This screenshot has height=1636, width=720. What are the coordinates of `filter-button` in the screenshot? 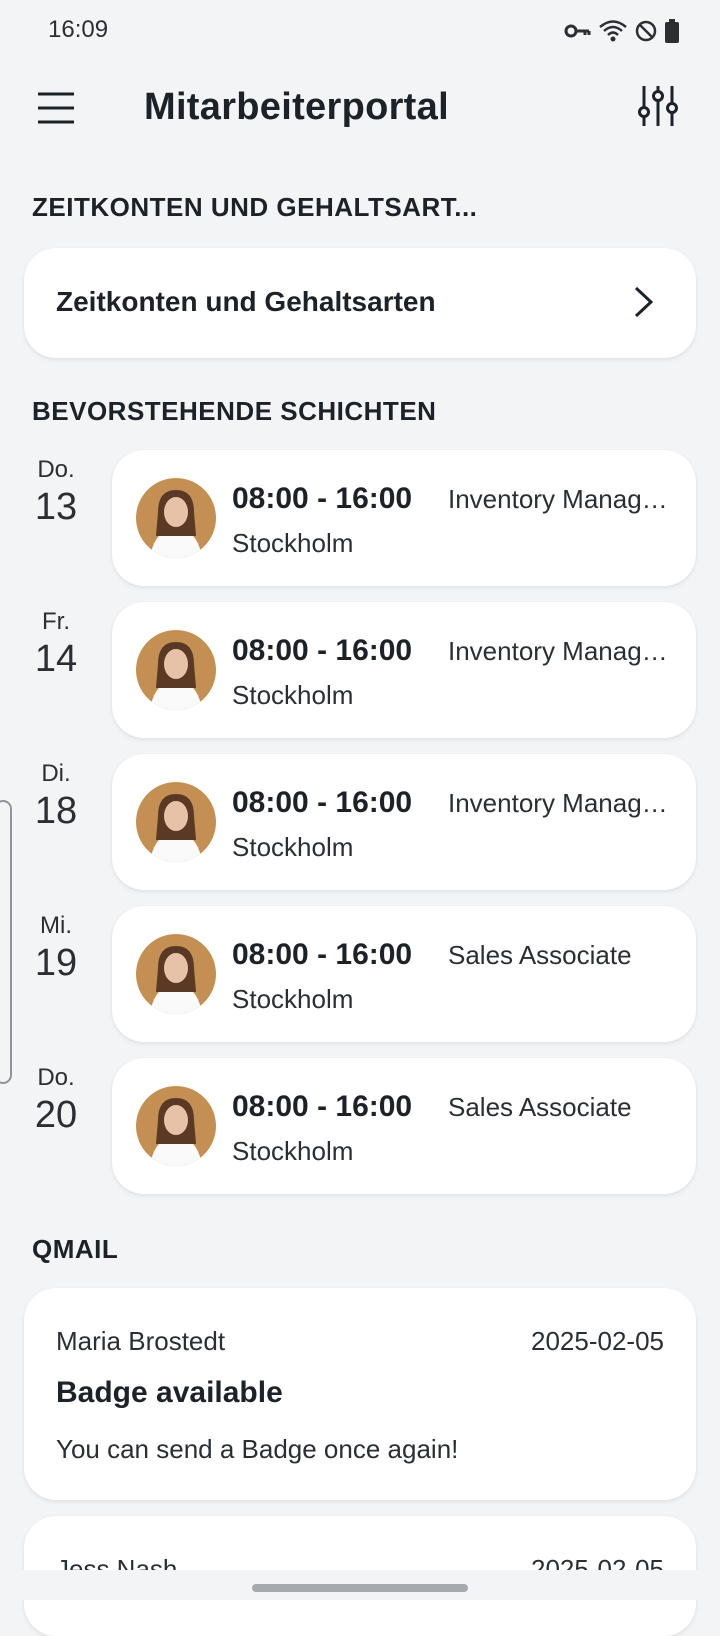 It's located at (658, 106).